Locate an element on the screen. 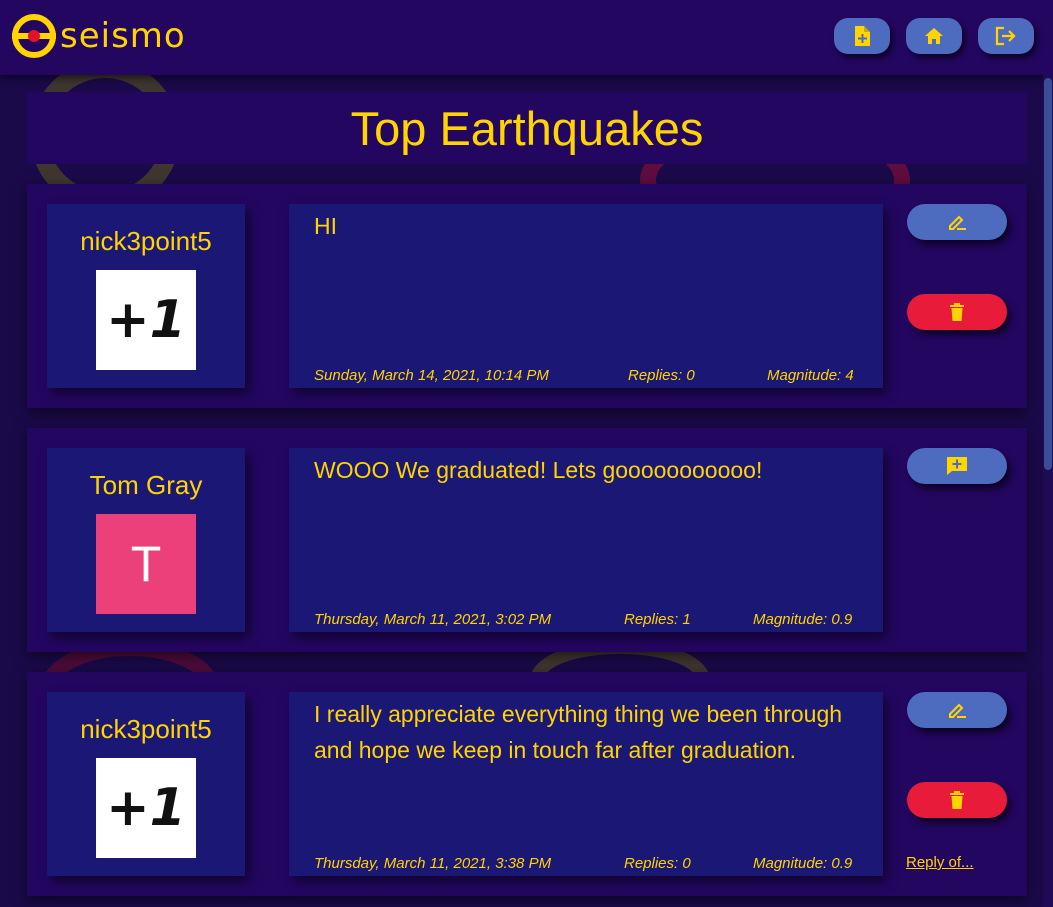  seismo-logo: seismo is located at coordinates (99, 36).